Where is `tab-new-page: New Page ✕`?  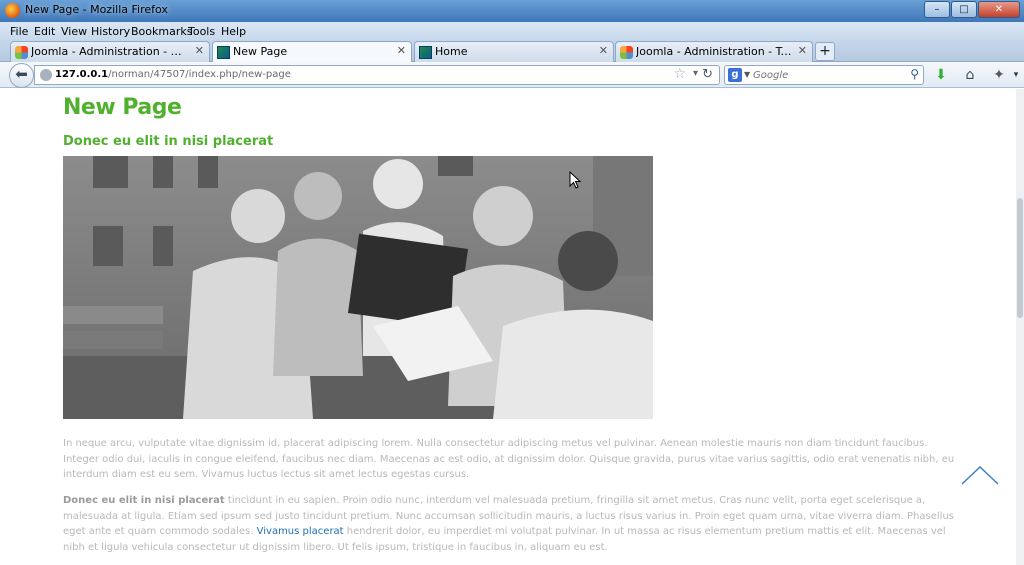
tab-new-page: New Page ✕ is located at coordinates (312, 52).